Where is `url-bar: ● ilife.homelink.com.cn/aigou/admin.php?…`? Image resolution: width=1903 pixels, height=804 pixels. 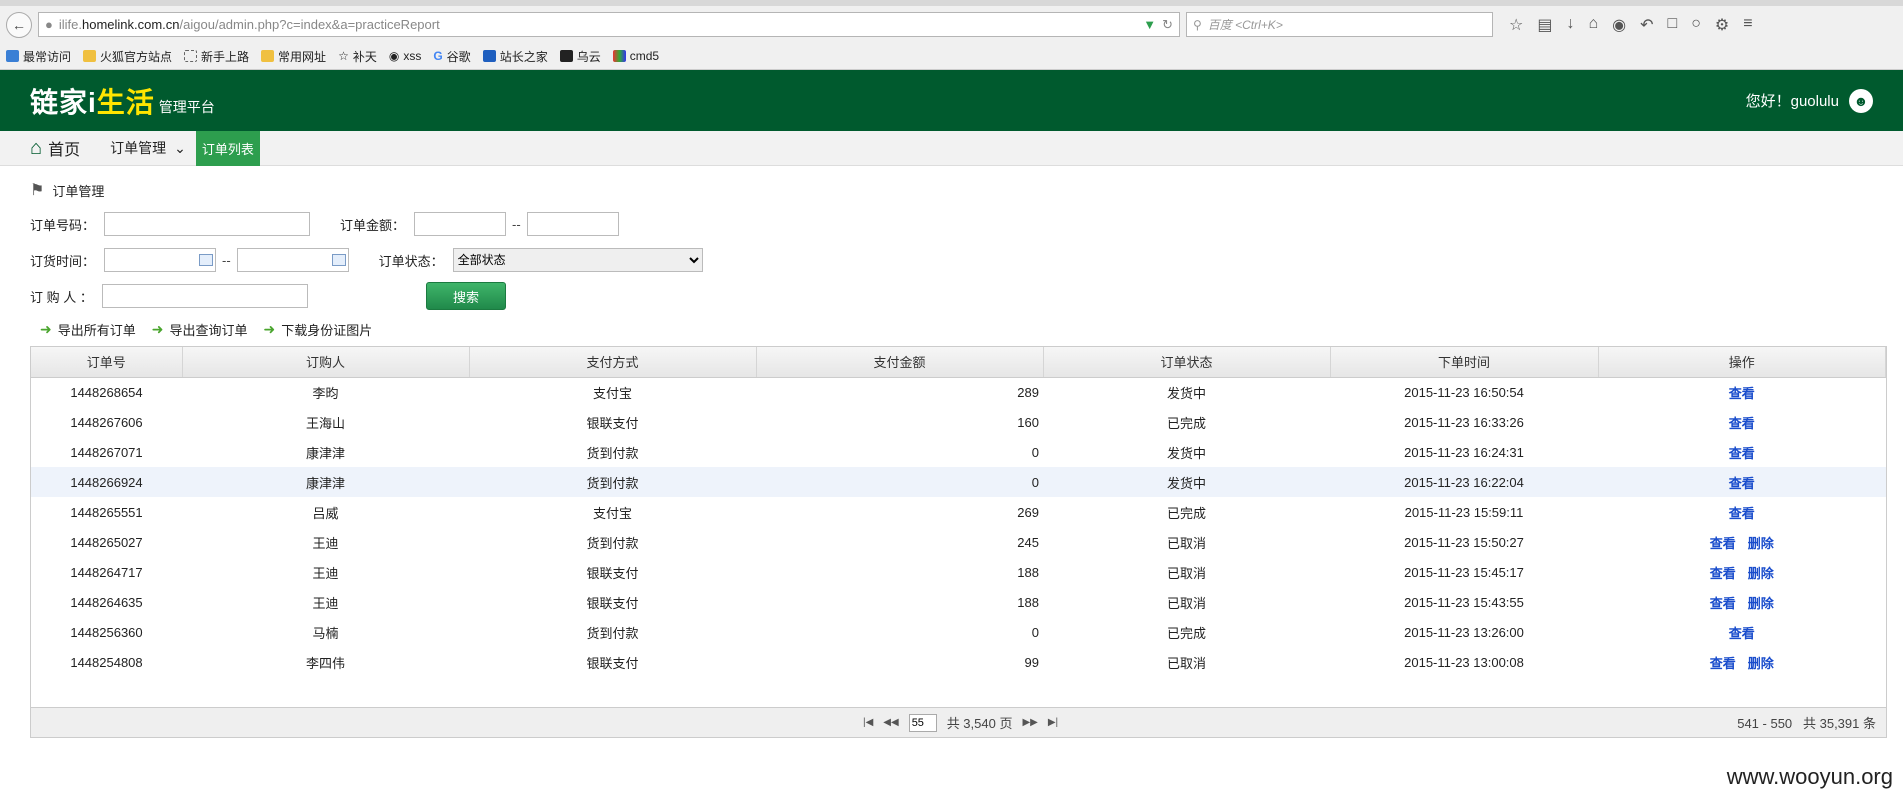
url-bar: ● ilife.homelink.com.cn/aigou/admin.php?… is located at coordinates (609, 24).